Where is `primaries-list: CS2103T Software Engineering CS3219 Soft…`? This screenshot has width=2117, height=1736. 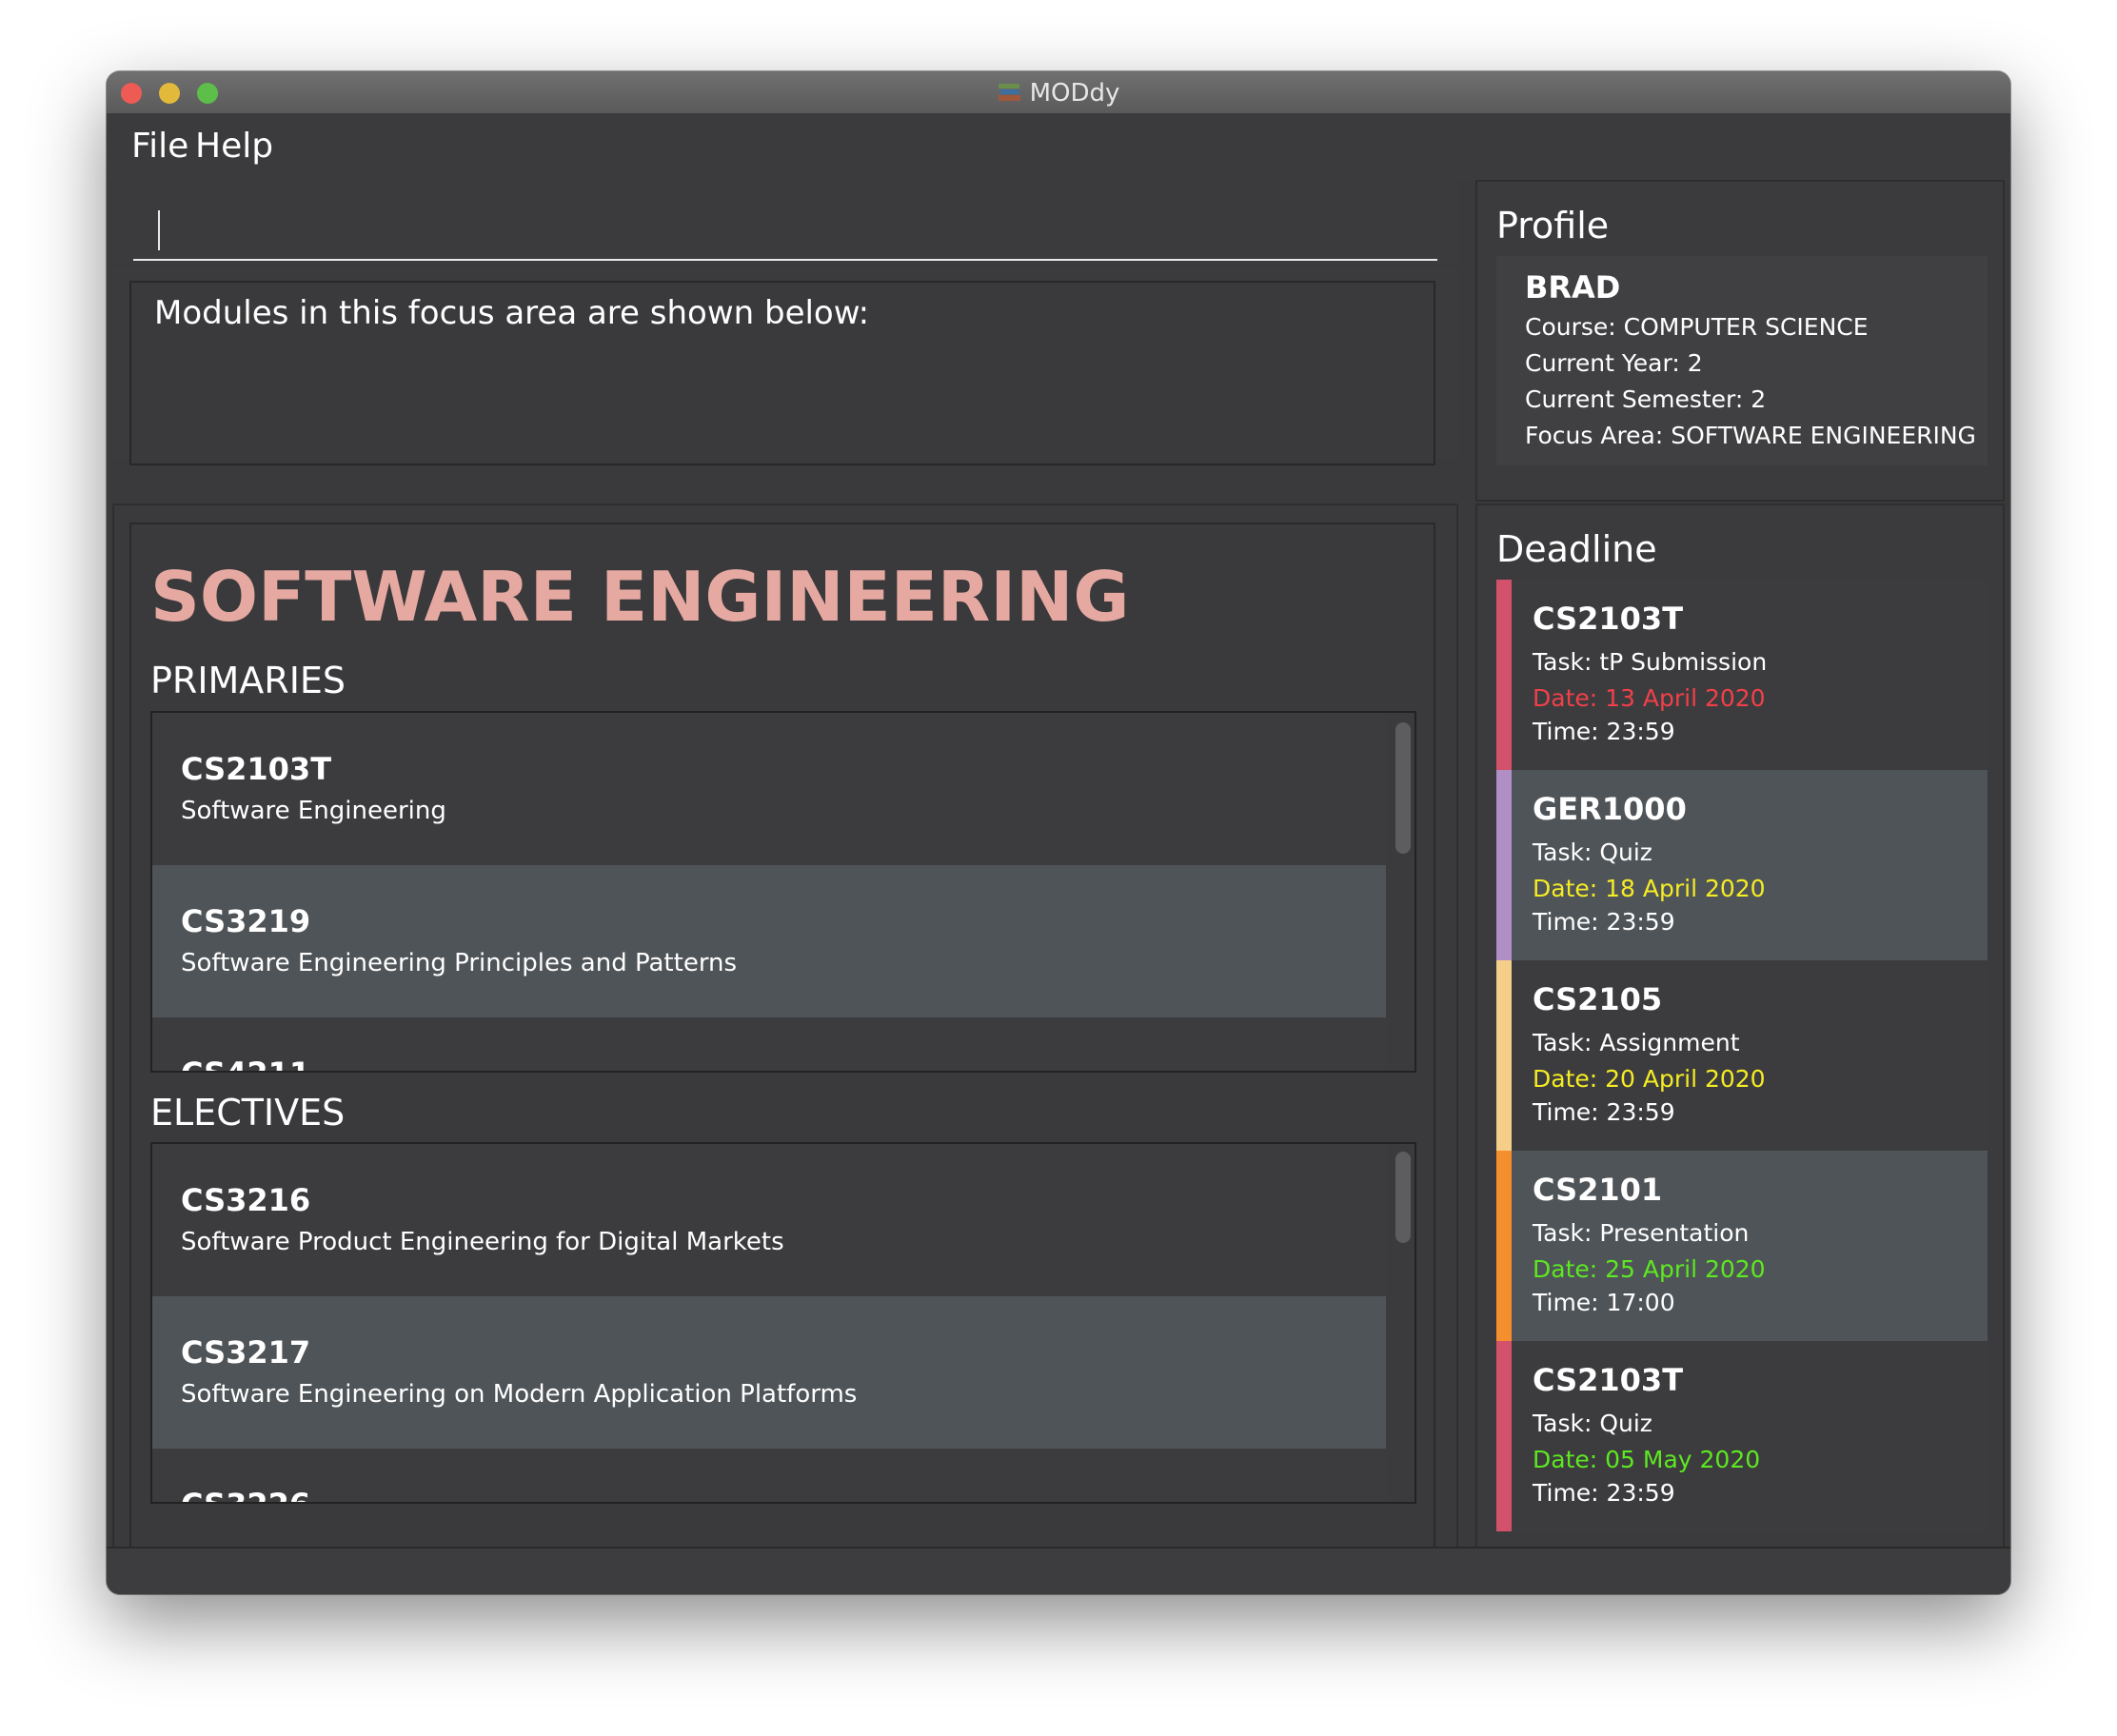 primaries-list: CS2103T Software Engineering CS3219 Soft… is located at coordinates (783, 892).